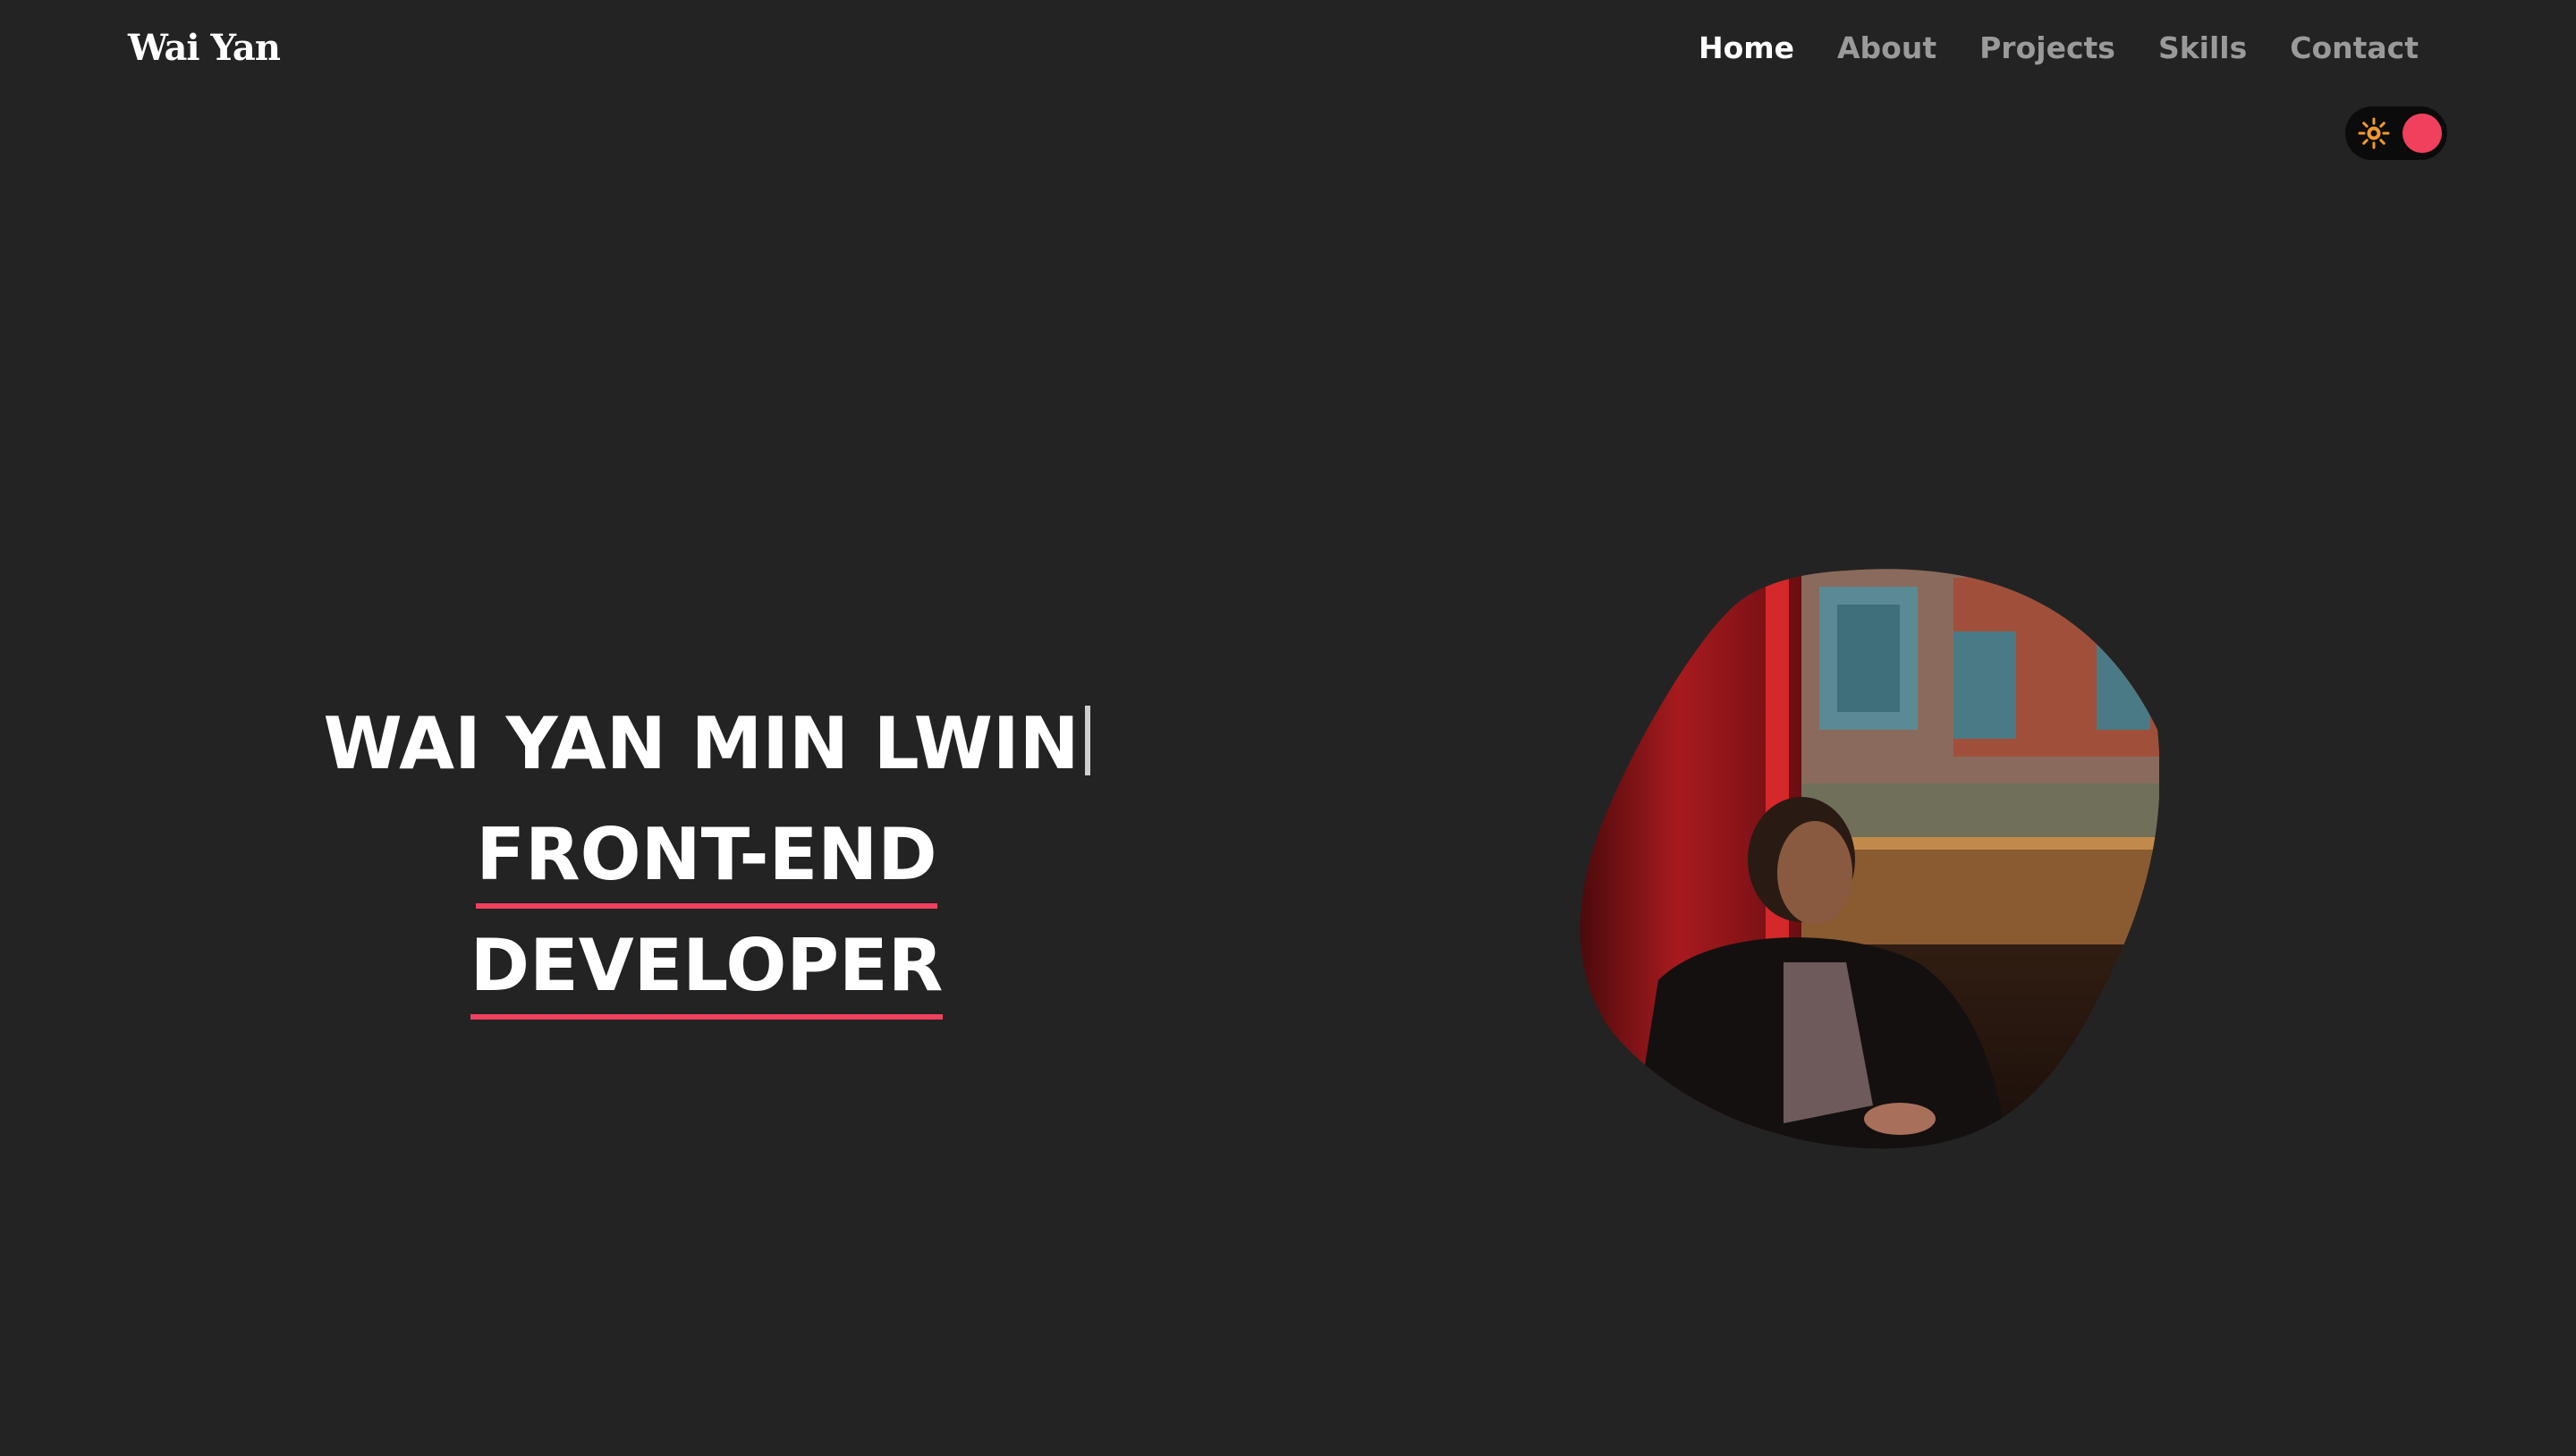 The width and height of the screenshot is (2576, 1456). I want to click on nav-projects: Projects, so click(2047, 47).